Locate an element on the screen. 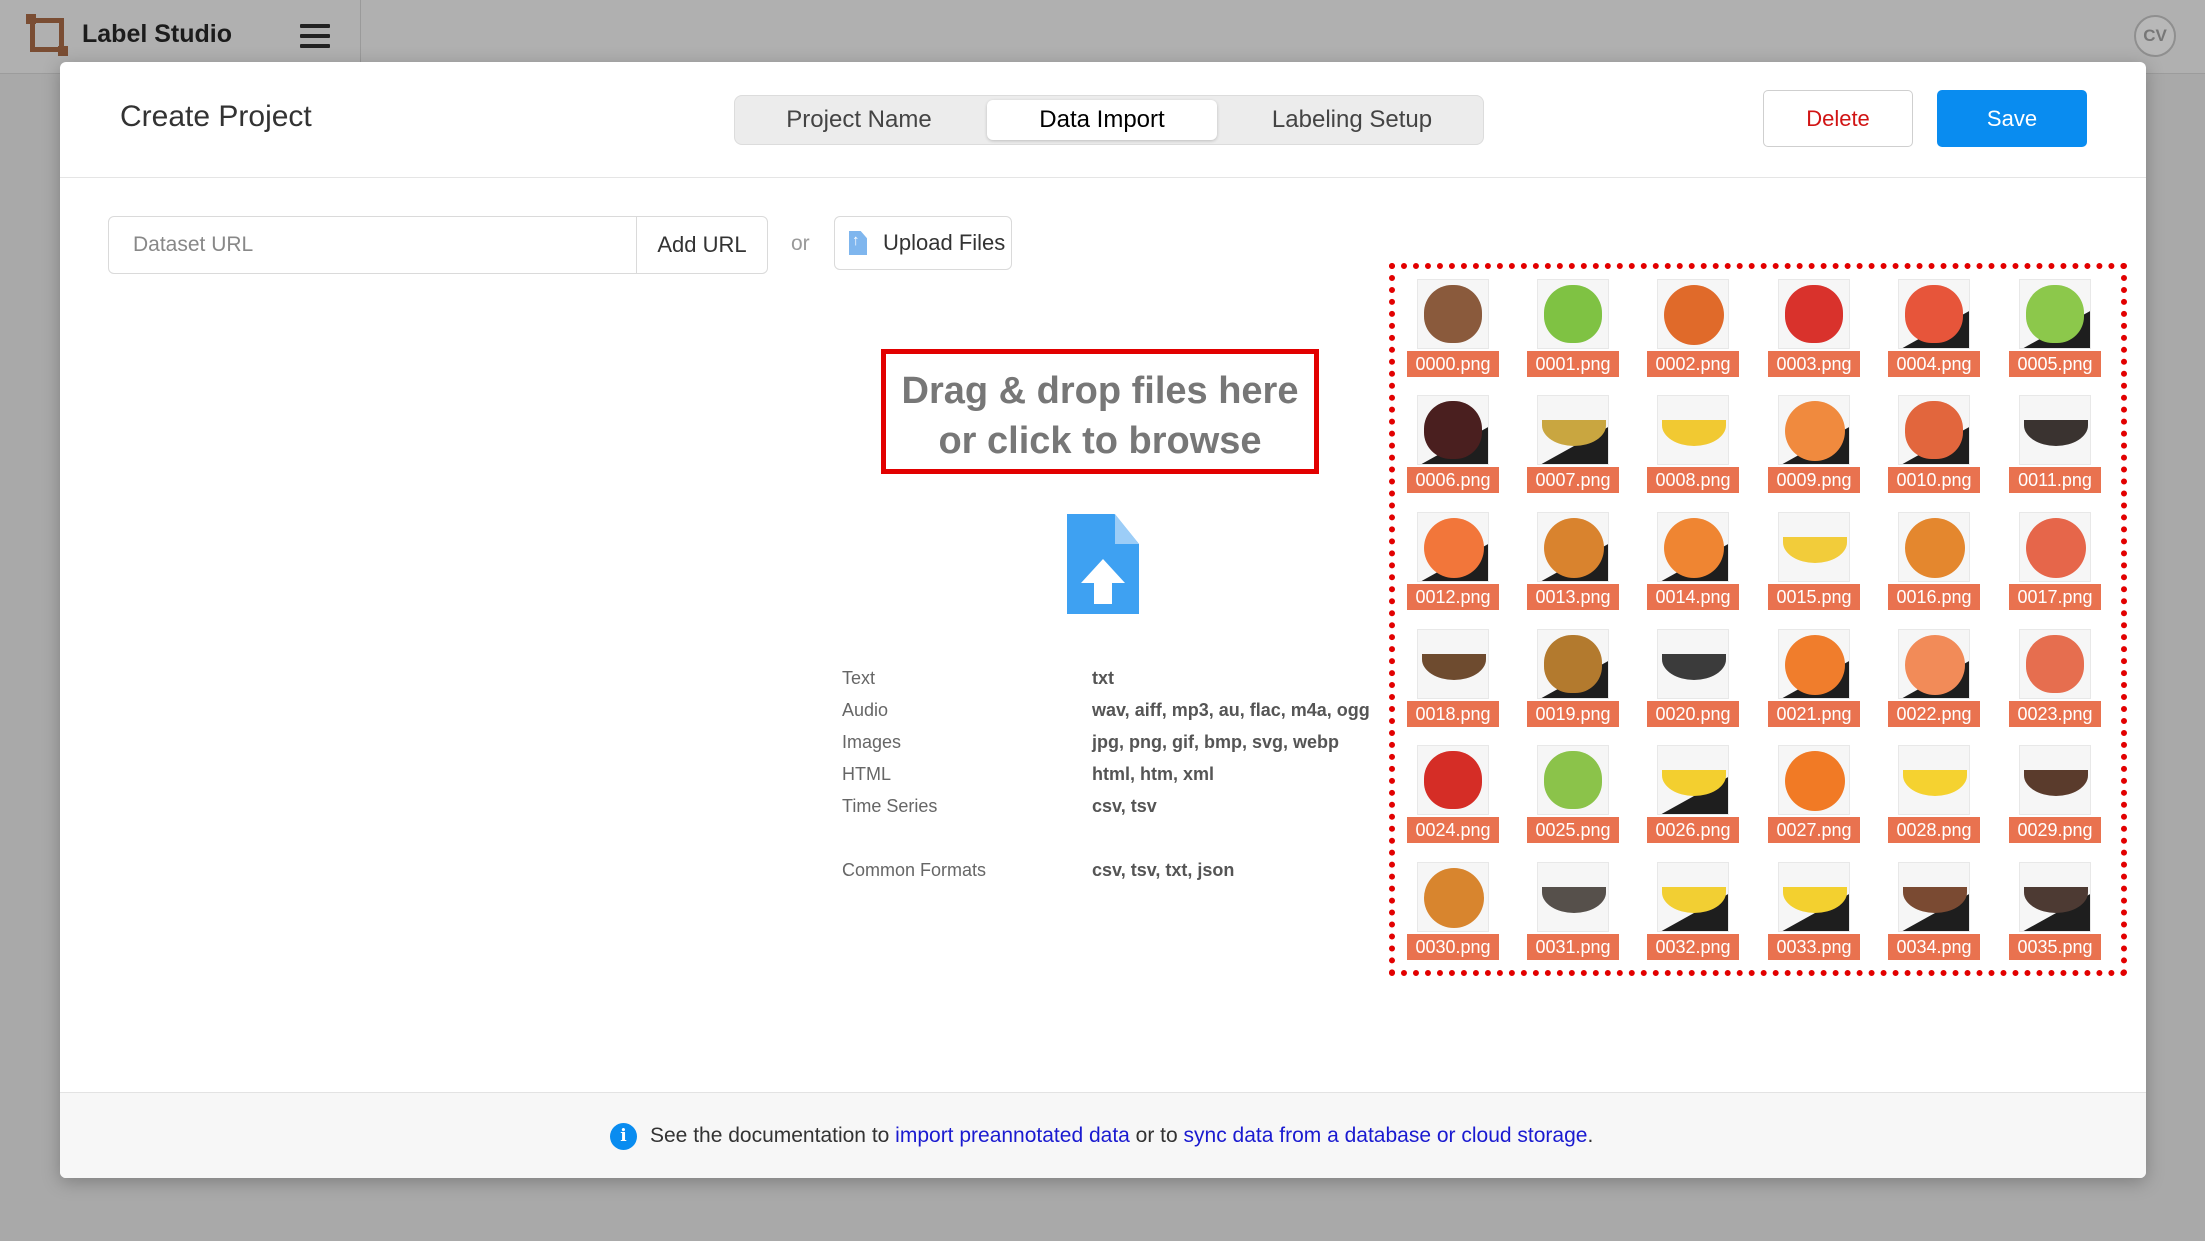 The width and height of the screenshot is (2205, 1241). file-name-label: 0016.png is located at coordinates (1934, 597).